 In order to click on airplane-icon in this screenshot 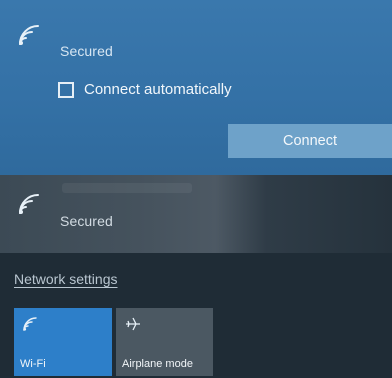, I will do `click(133, 324)`.